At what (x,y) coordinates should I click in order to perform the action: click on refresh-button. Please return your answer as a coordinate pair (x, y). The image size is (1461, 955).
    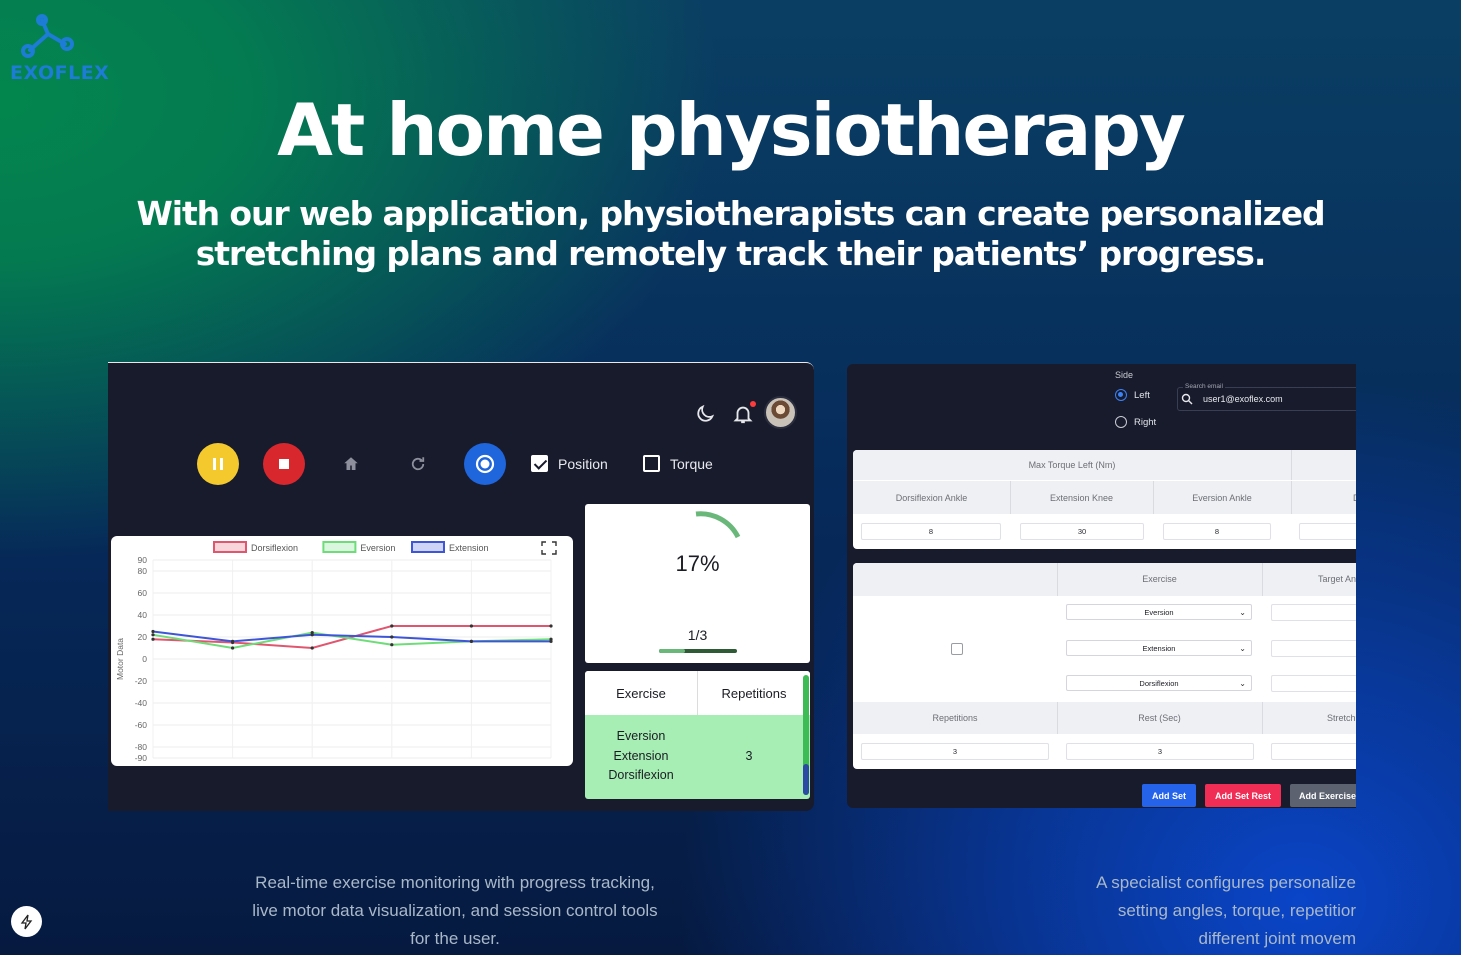
    Looking at the image, I should click on (418, 464).